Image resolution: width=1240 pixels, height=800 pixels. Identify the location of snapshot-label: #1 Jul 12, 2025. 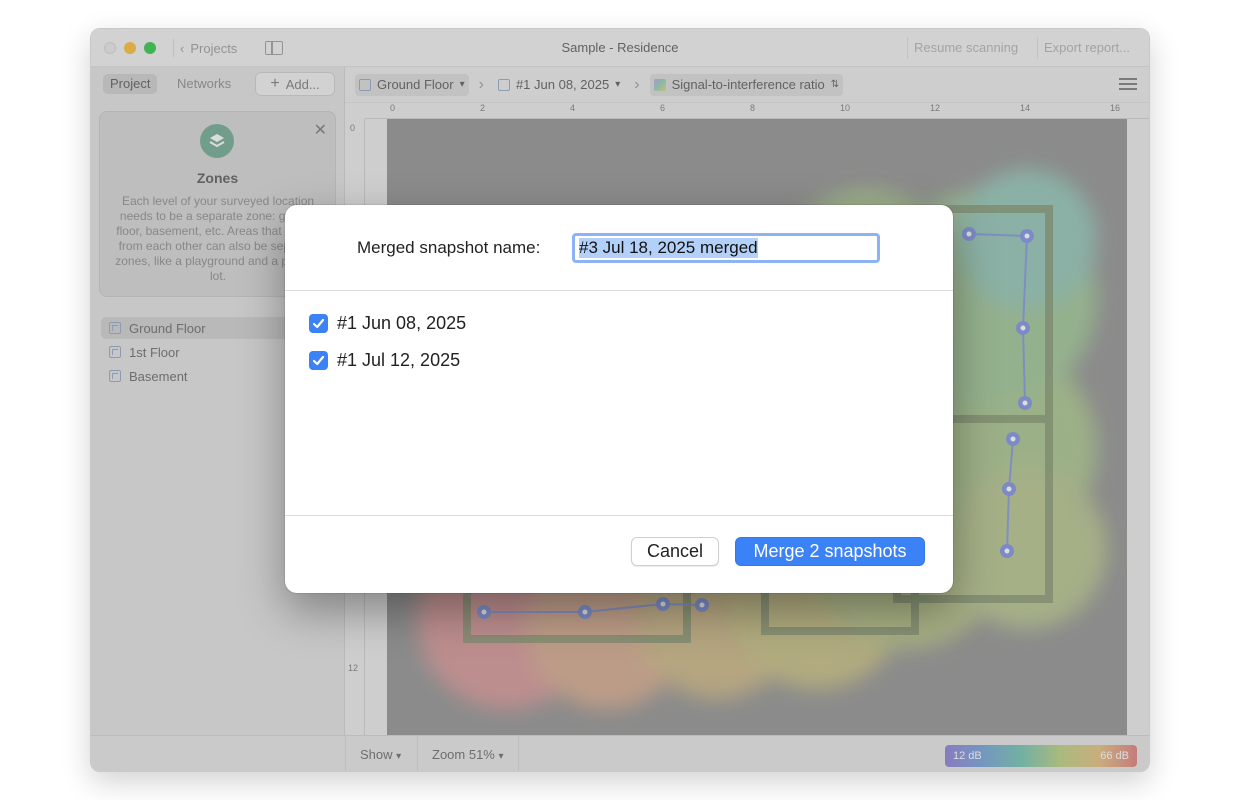
(399, 360).